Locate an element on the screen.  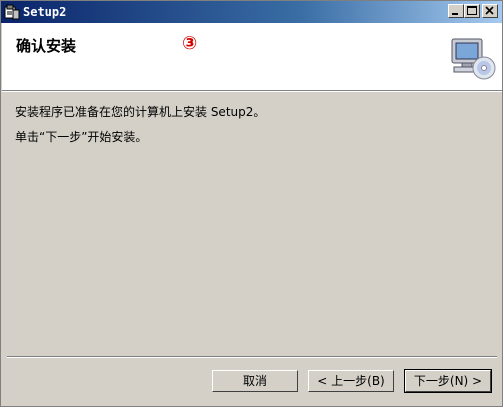
page-title: 确认安装 is located at coordinates (46, 46).